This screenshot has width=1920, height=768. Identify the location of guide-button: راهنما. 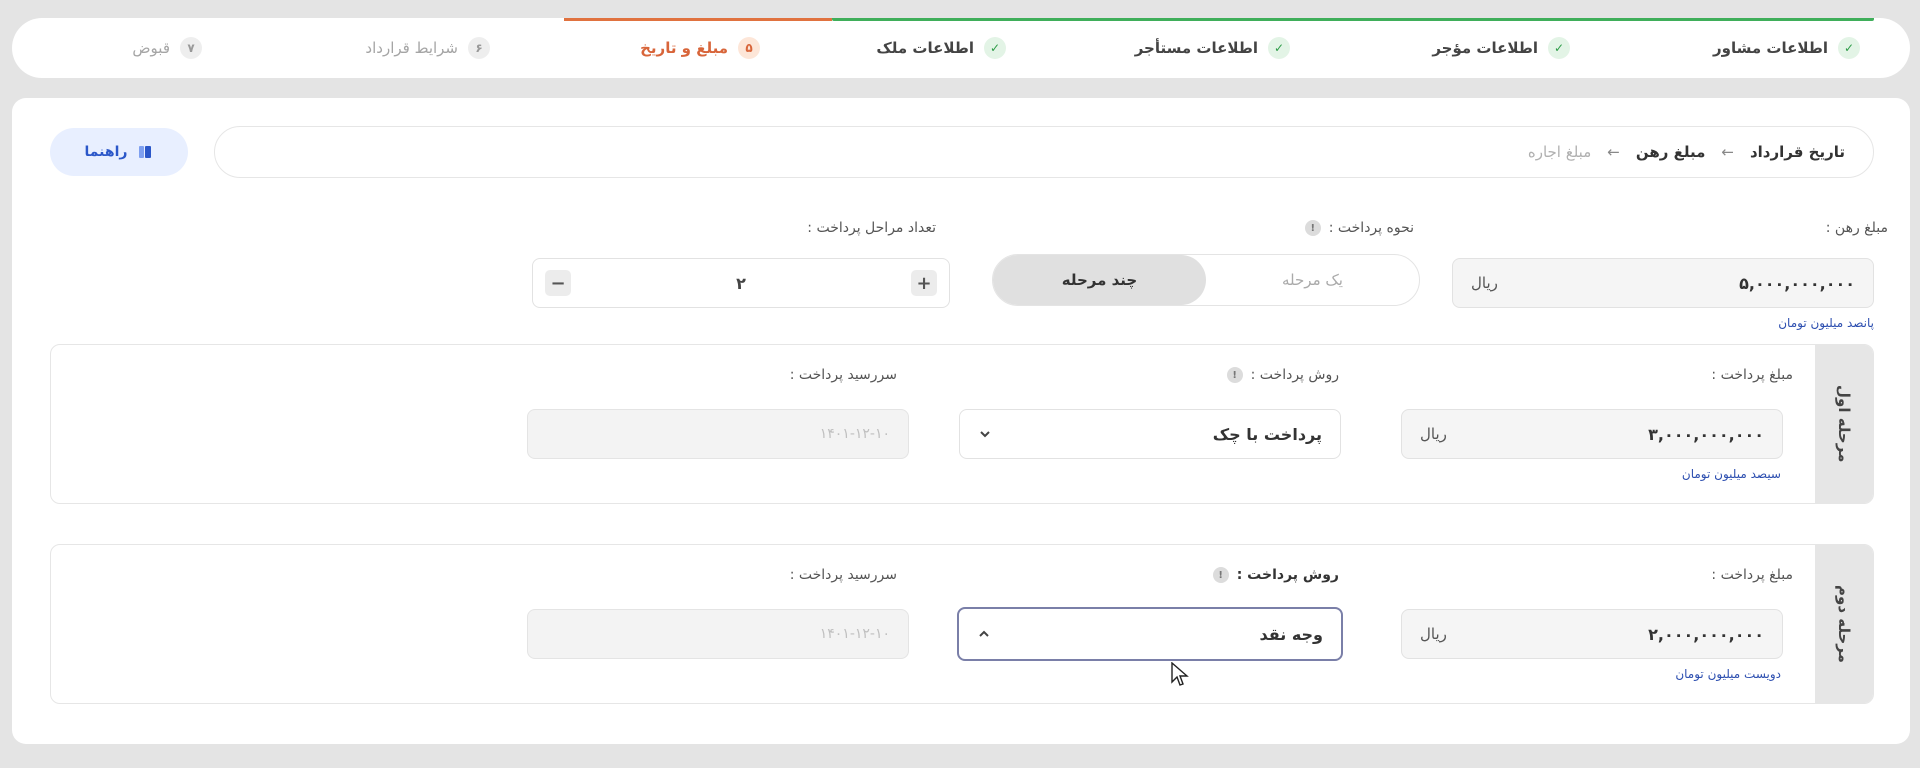
(119, 152).